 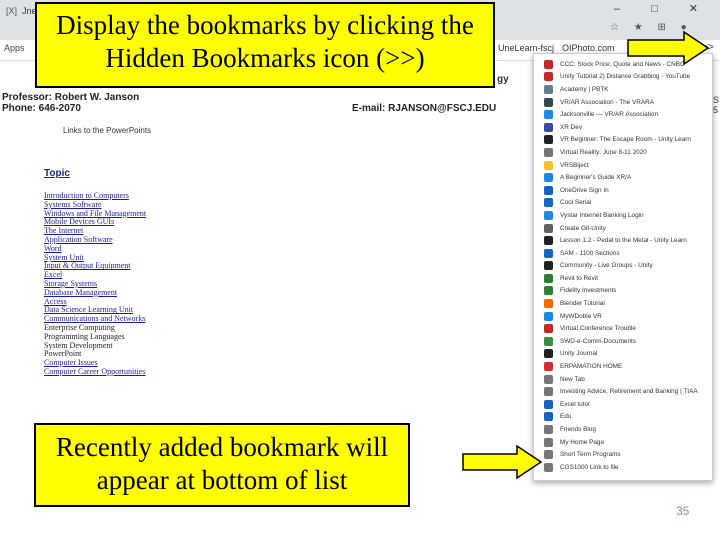 I want to click on bookmark-item: A Beginner's Guide XR/A, so click(x=623, y=177).